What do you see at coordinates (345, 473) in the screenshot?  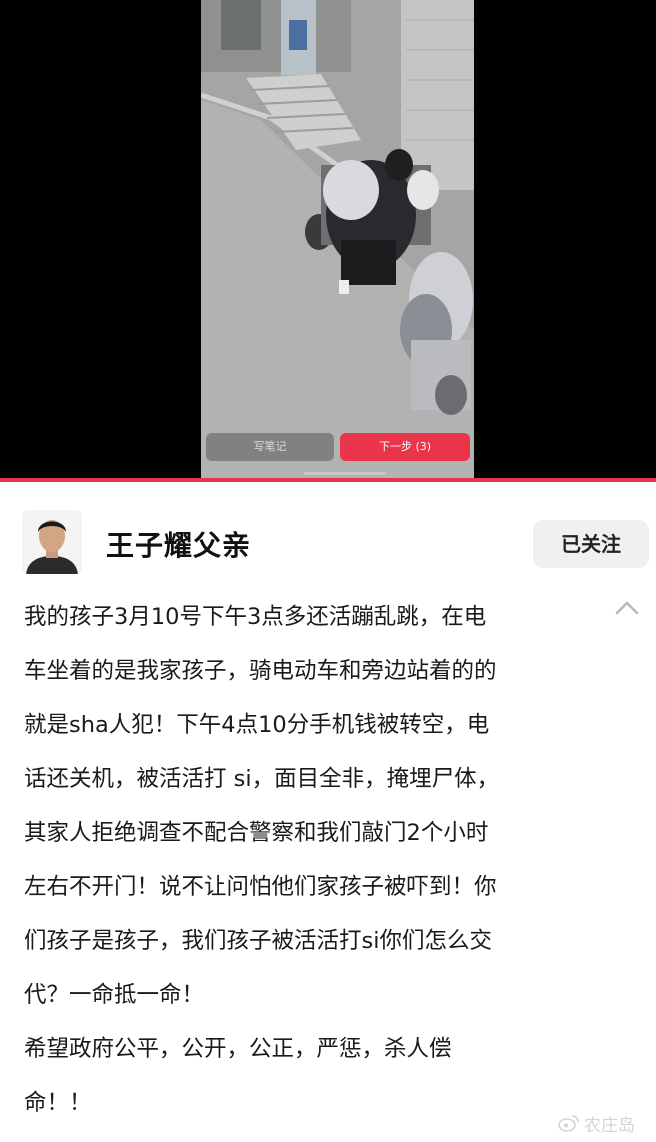 I see `home-indicator` at bounding box center [345, 473].